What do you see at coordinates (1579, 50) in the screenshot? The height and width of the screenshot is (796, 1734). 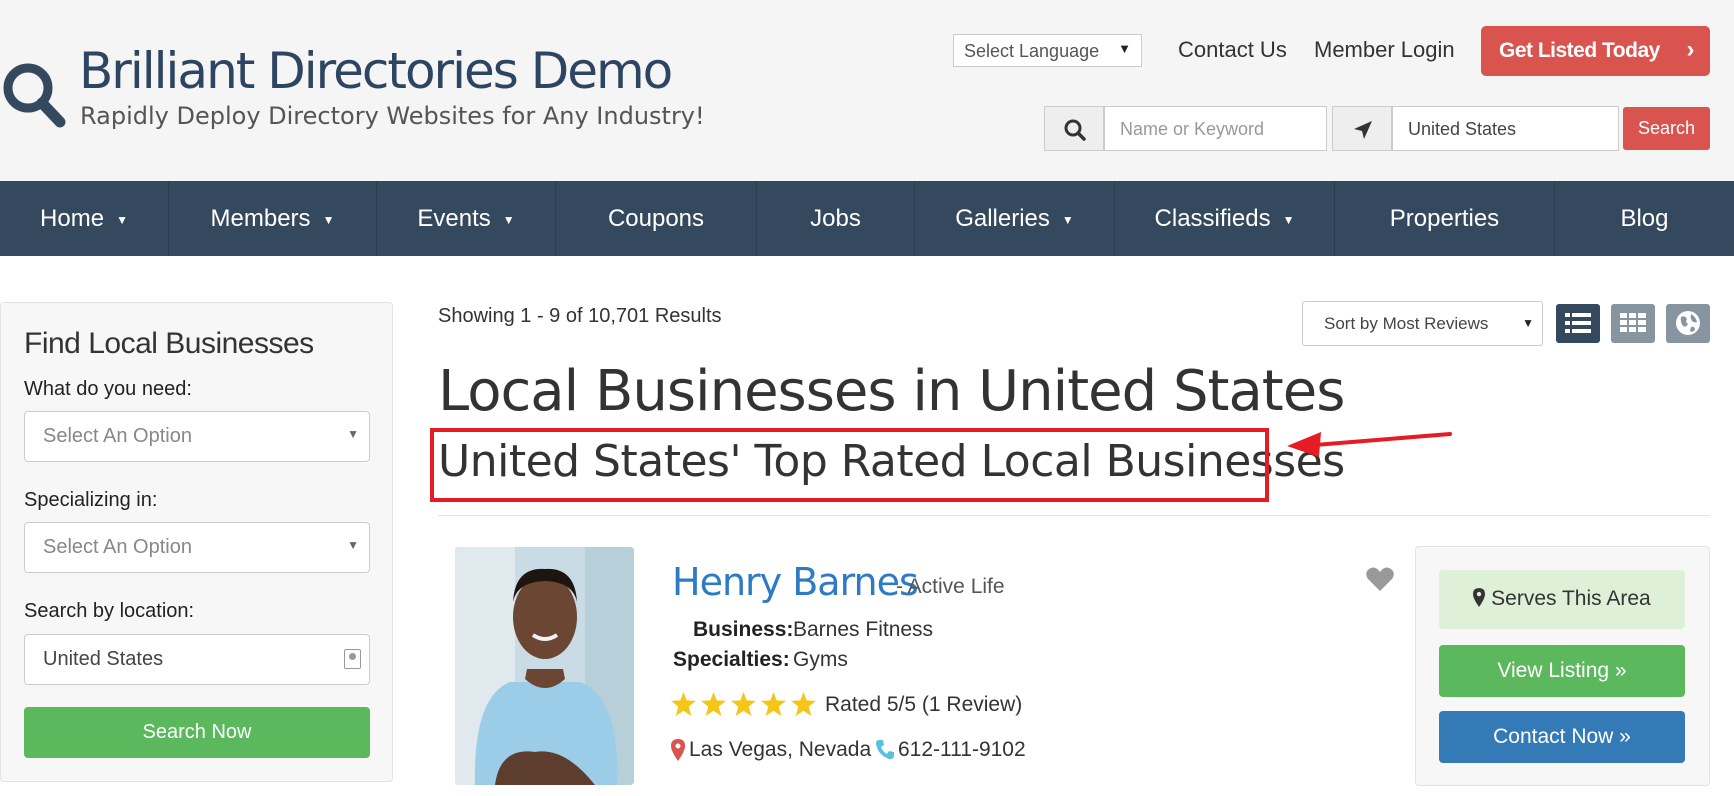 I see `get-listed-label: Get Listed Today` at bounding box center [1579, 50].